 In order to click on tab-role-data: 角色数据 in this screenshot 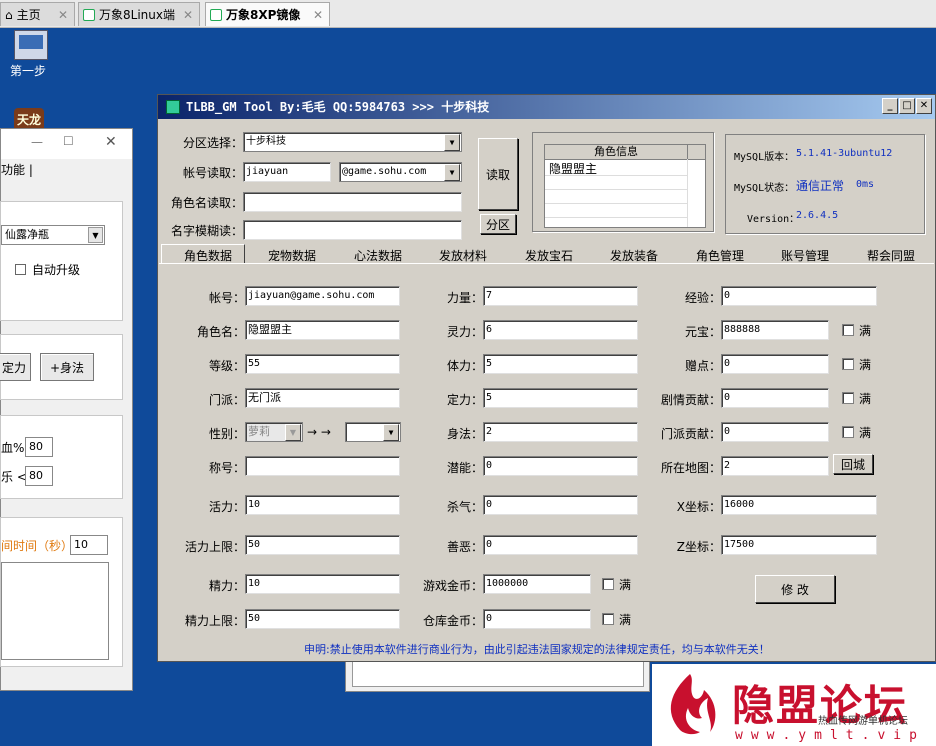, I will do `click(203, 254)`.